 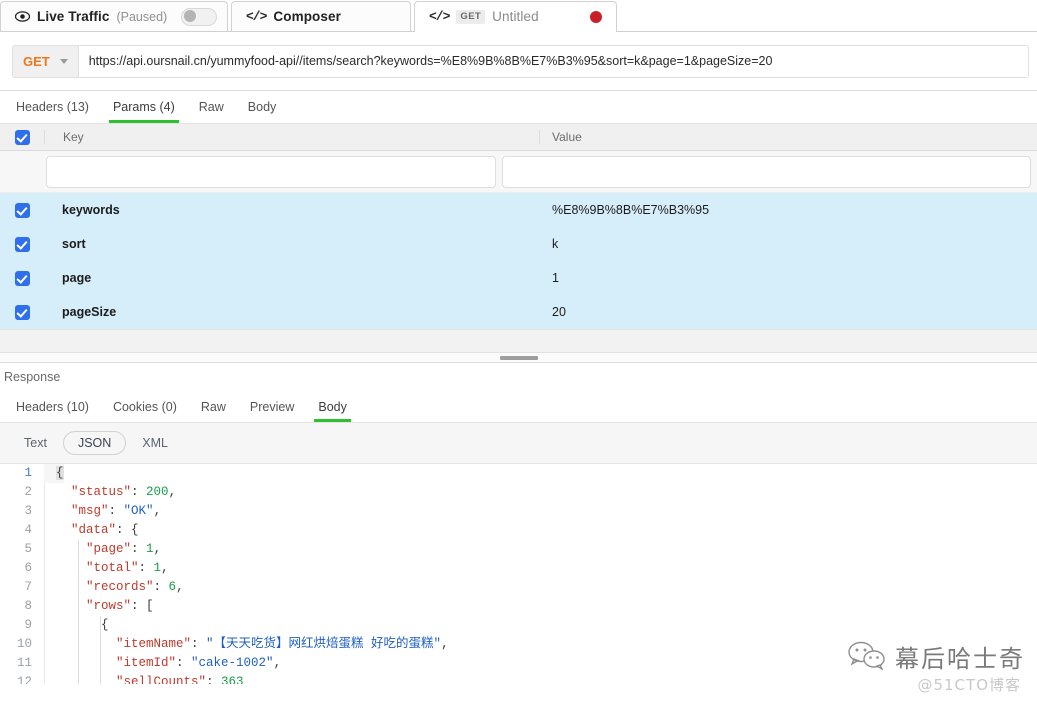 I want to click on params-table-header: Key Value, so click(x=518, y=137).